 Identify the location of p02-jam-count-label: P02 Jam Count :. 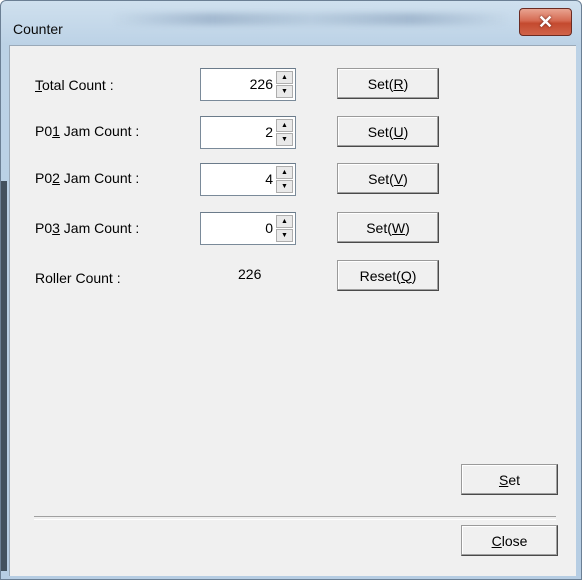
(87, 178).